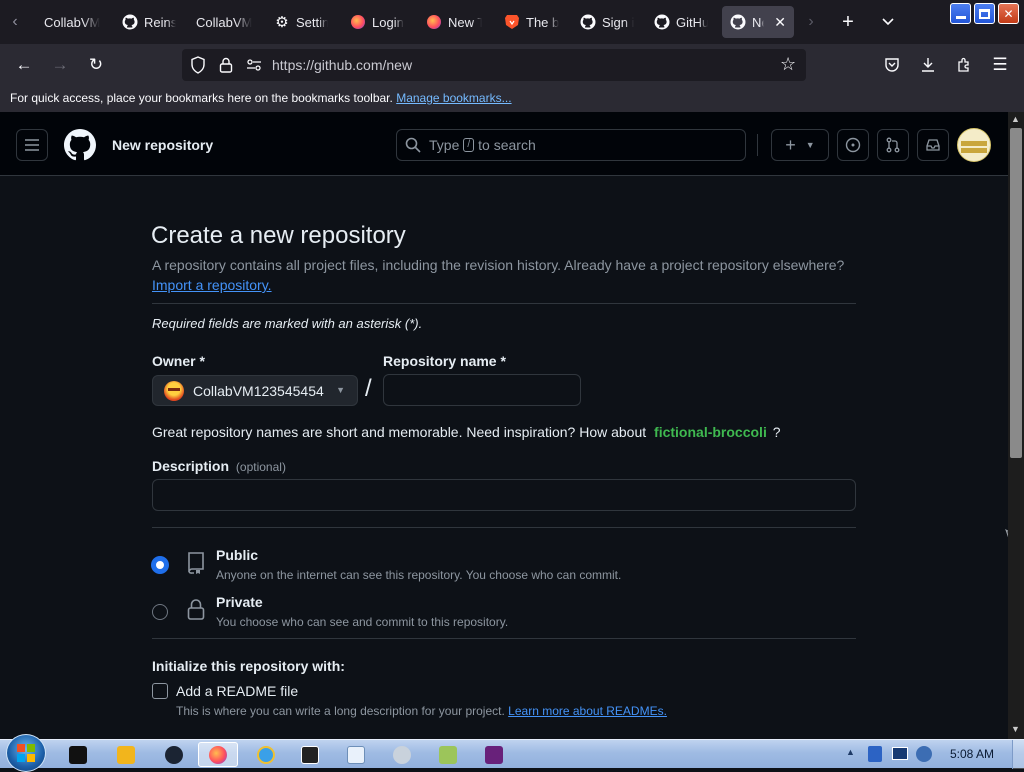 The height and width of the screenshot is (772, 1024). I want to click on taskbar-tools, so click(402, 754).